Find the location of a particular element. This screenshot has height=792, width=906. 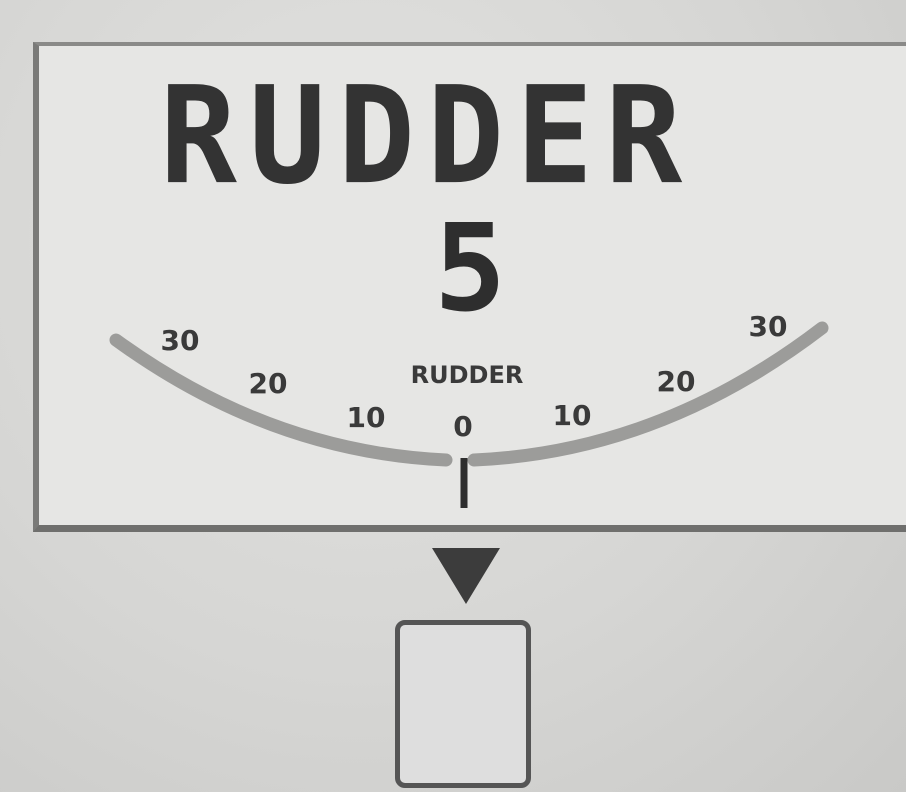

answer-box is located at coordinates (463, 704).